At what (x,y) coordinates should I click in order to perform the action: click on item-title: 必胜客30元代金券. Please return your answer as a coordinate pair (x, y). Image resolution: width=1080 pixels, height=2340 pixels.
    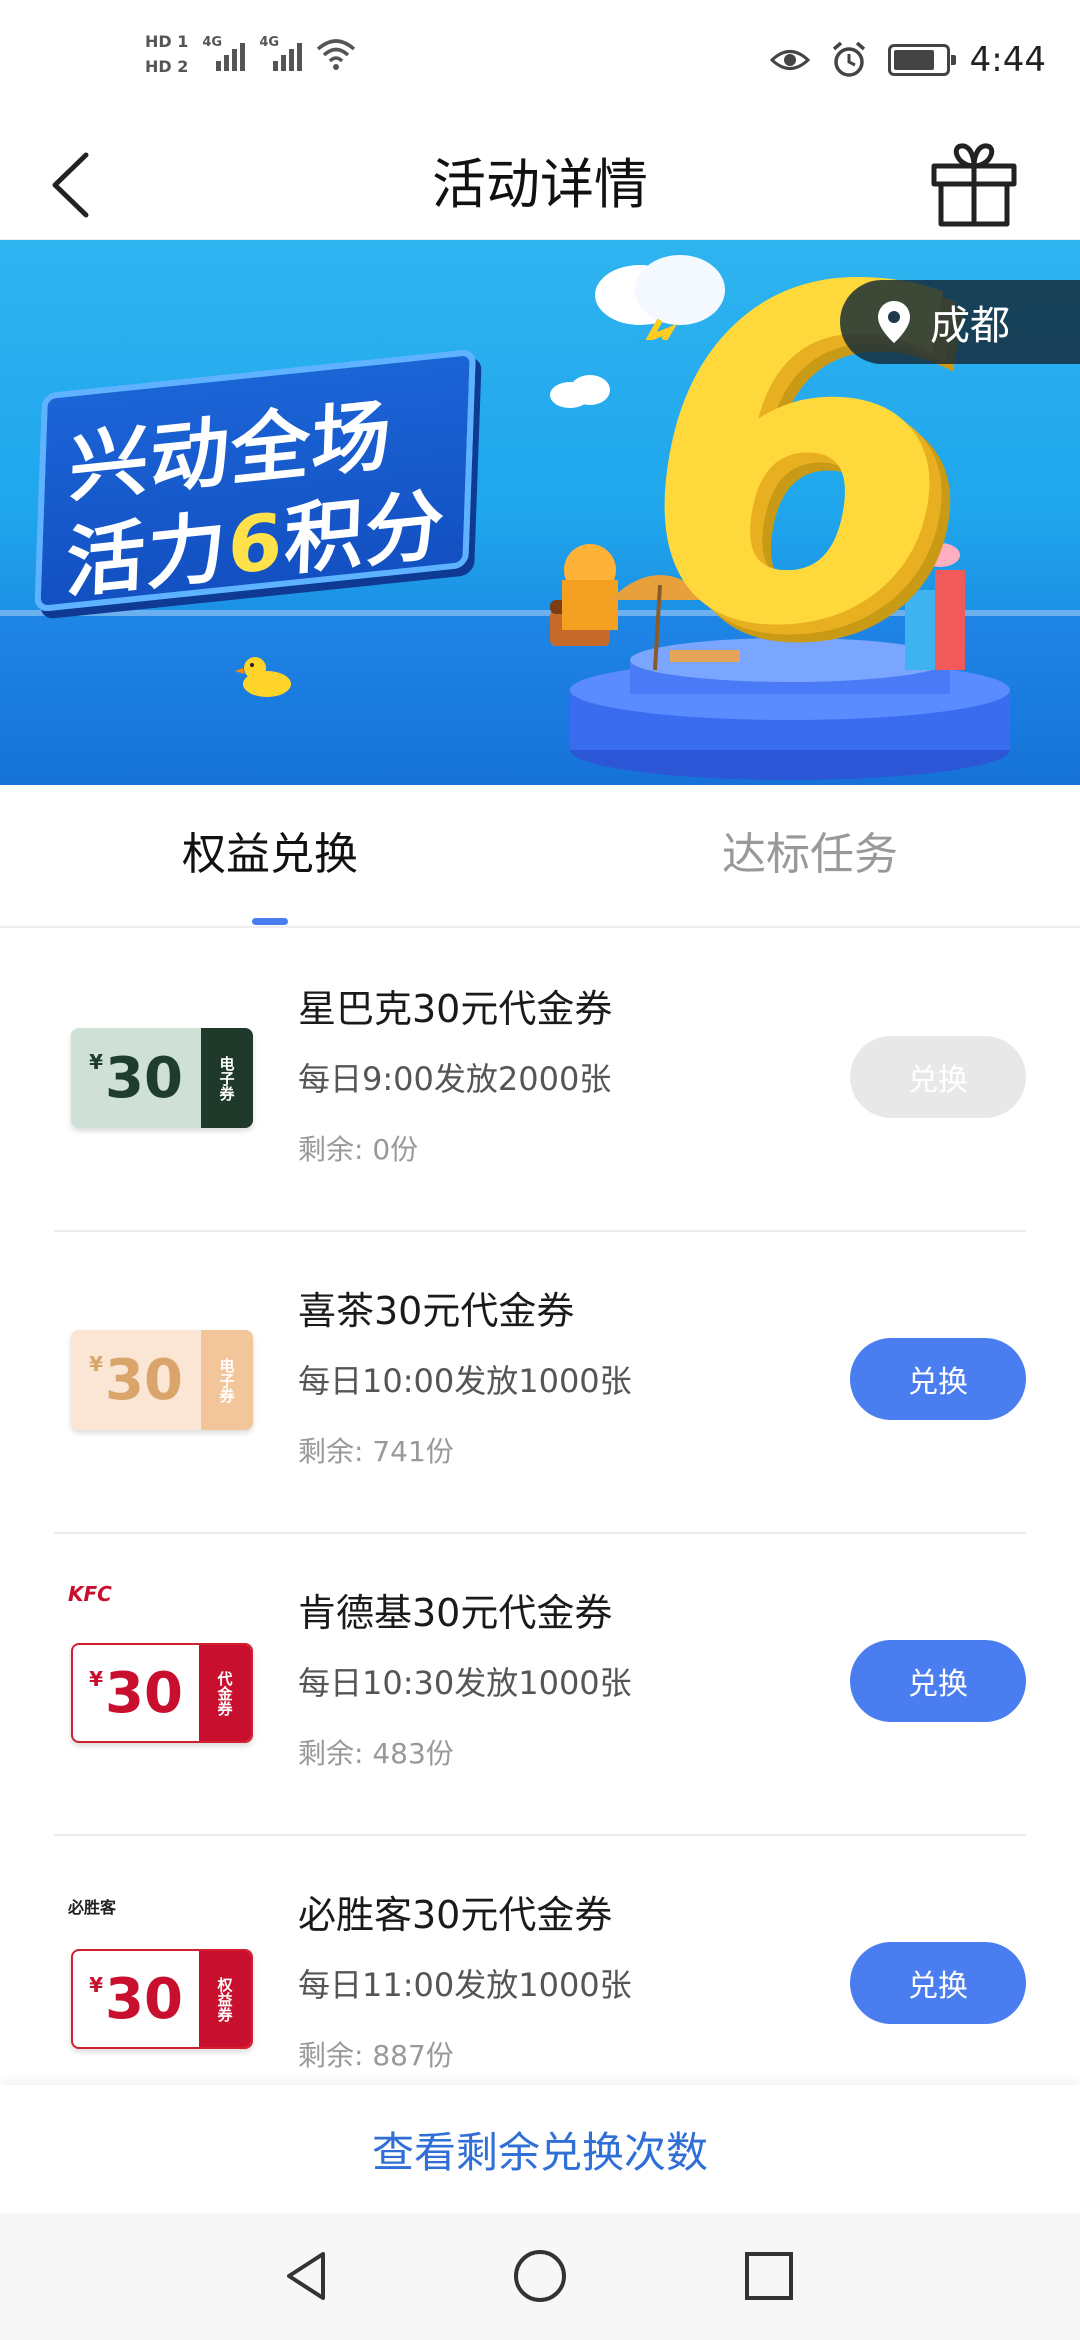
    Looking at the image, I should click on (455, 1915).